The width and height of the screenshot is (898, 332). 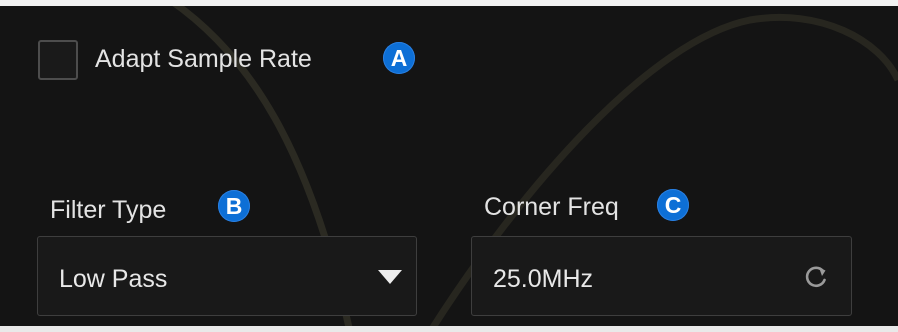 What do you see at coordinates (551, 207) in the screenshot?
I see `corner-freq-label: Corner Freq` at bounding box center [551, 207].